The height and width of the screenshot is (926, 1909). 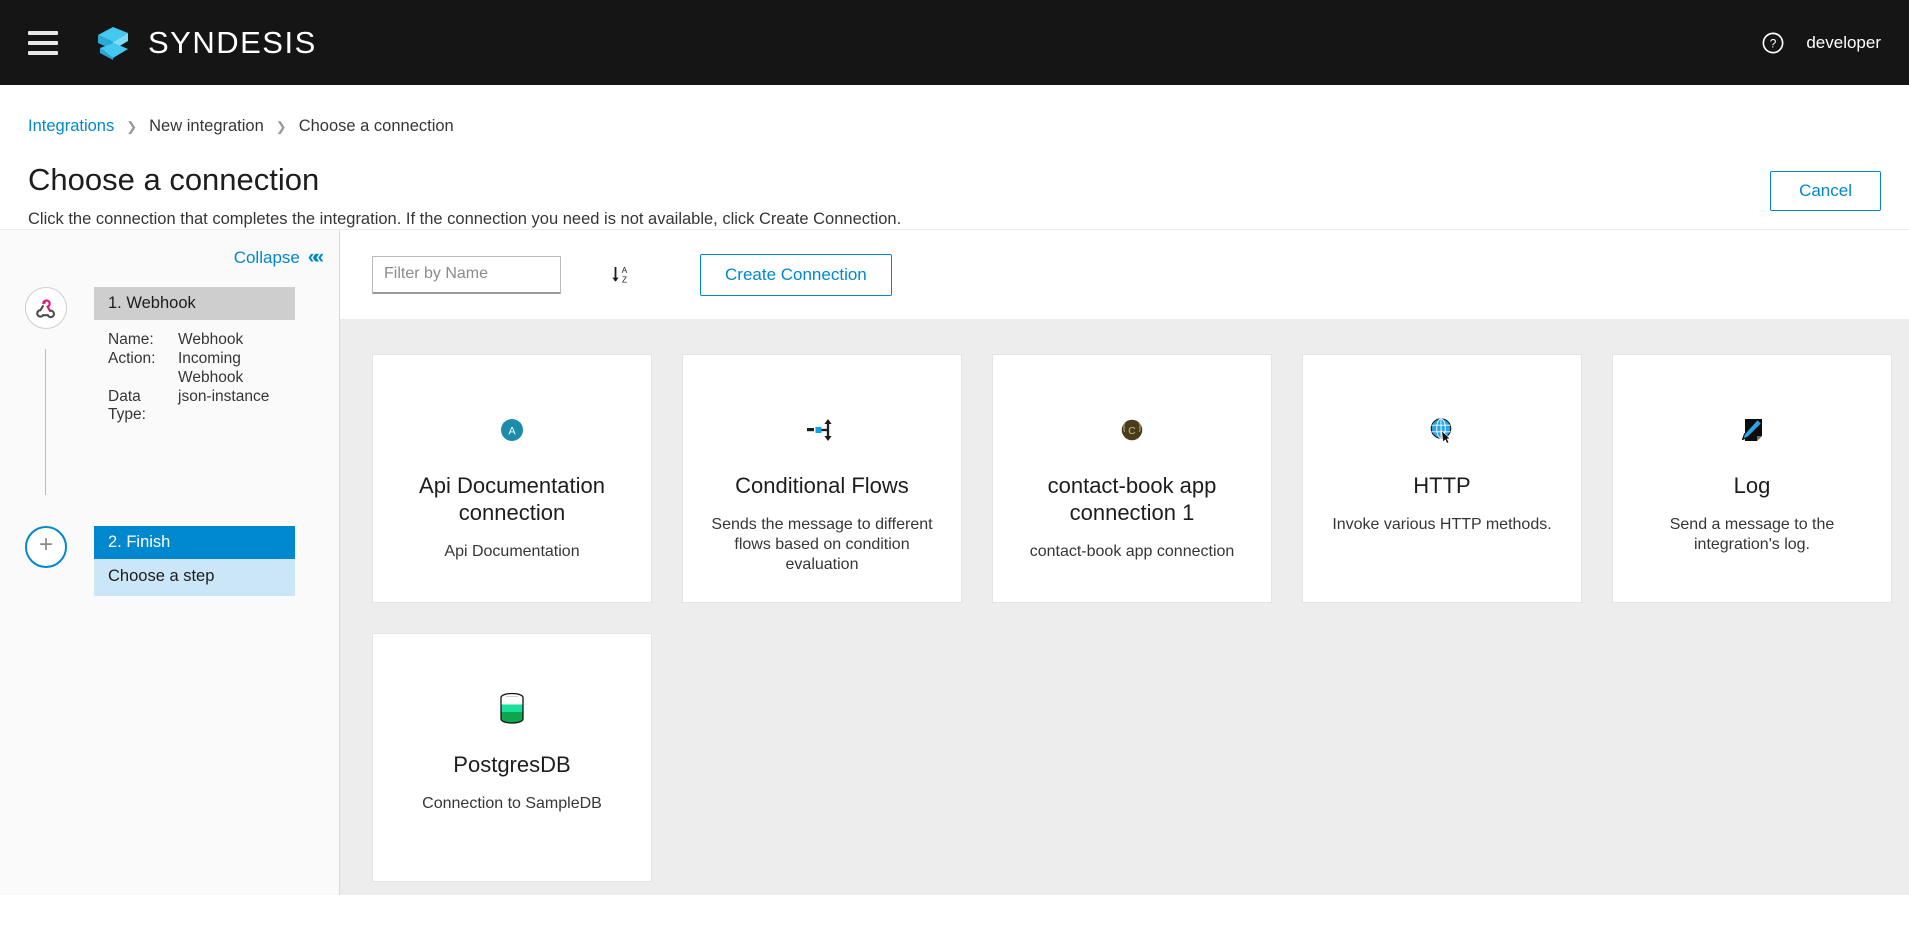 What do you see at coordinates (266, 258) in the screenshot?
I see `collapse-label: Collapse` at bounding box center [266, 258].